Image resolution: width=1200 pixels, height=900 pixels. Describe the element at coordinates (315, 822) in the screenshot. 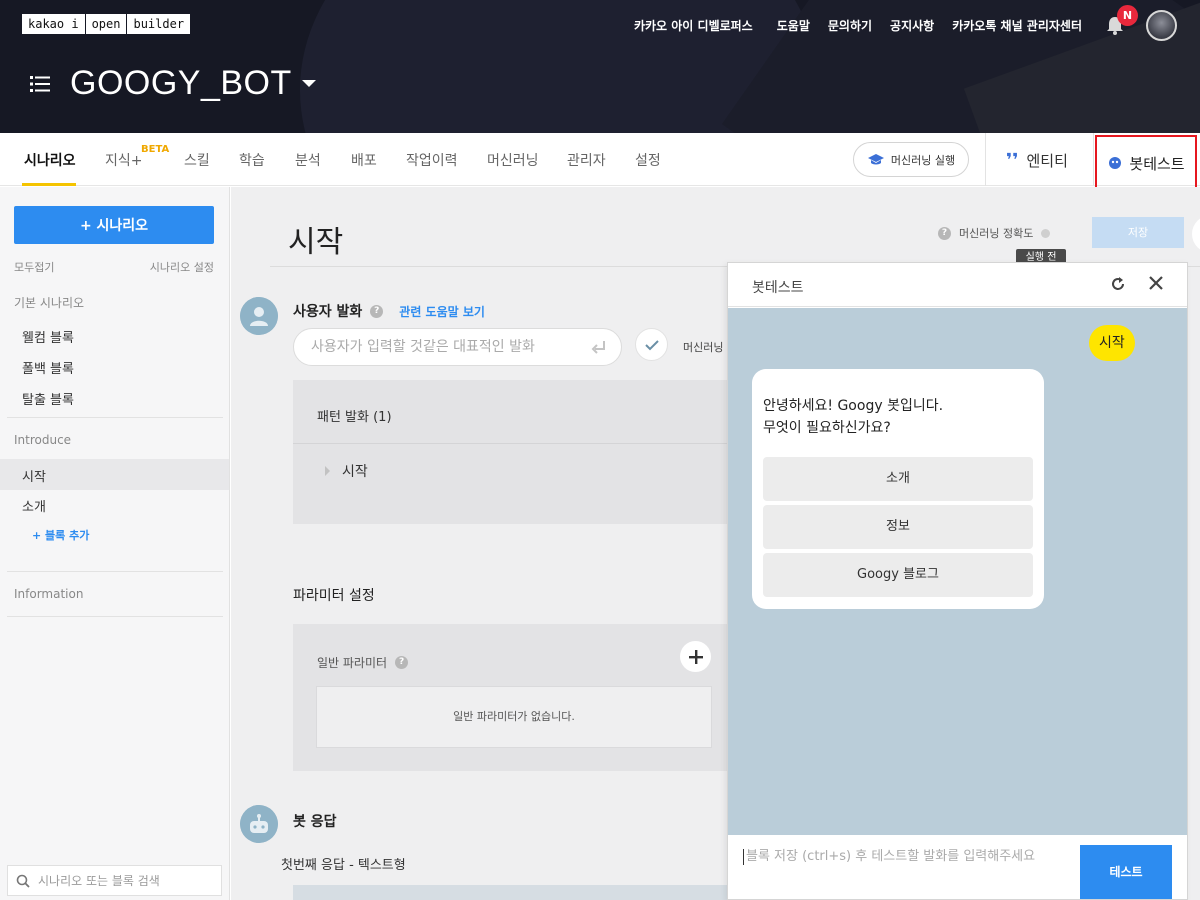

I see `bot-response-heading: 봇 응답` at that location.